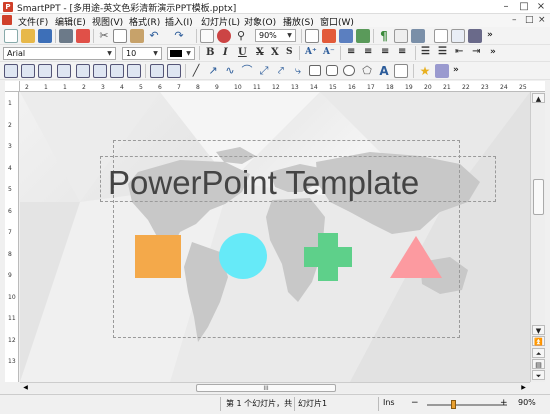 The image size is (550, 414). What do you see at coordinates (542, 20) in the screenshot?
I see `doc-close-button: ×` at bounding box center [542, 20].